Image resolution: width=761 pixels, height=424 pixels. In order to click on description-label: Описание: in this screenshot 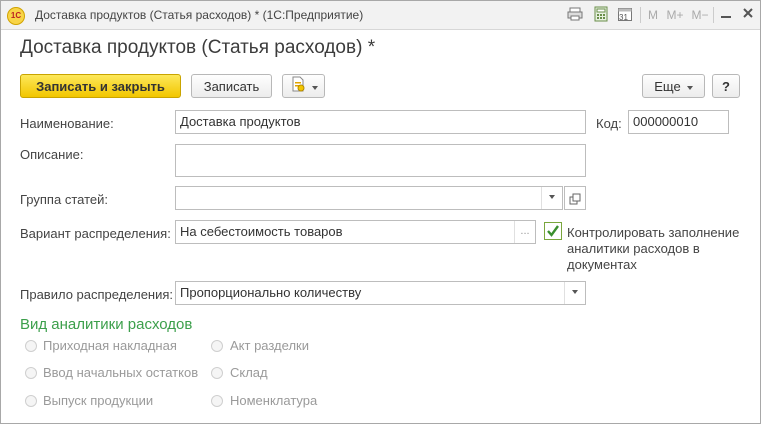, I will do `click(52, 154)`.